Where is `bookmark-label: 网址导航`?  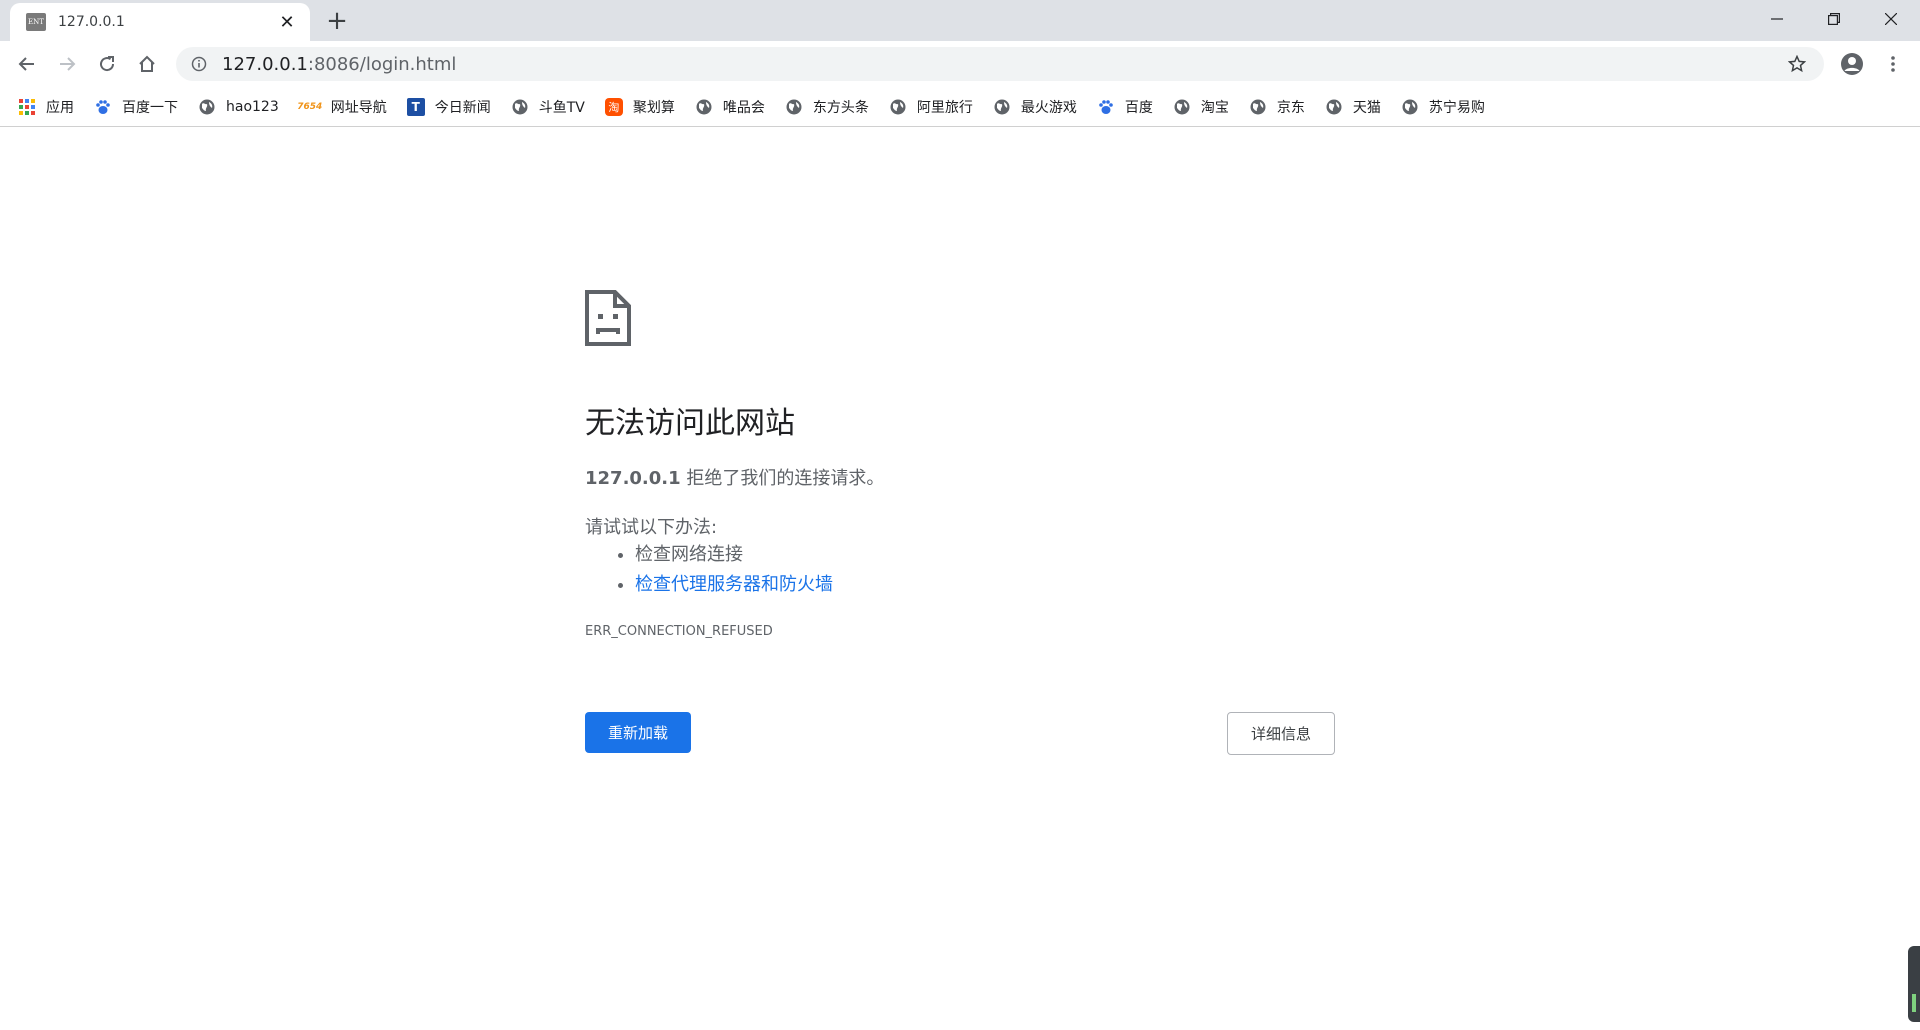 bookmark-label: 网址导航 is located at coordinates (358, 107).